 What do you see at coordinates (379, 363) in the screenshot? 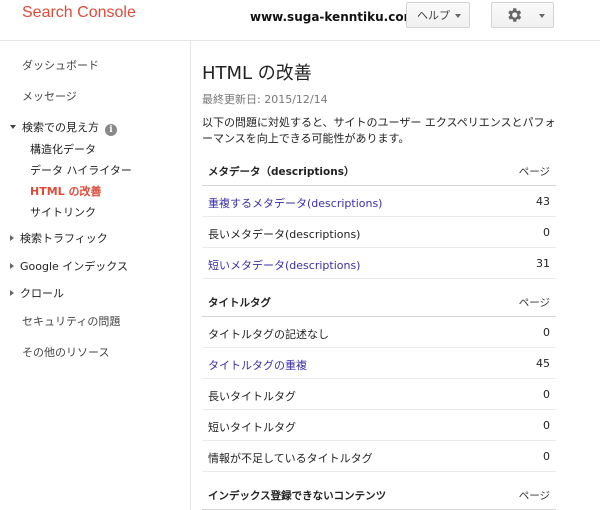
I see `table-row: タイトルタグの重複 45` at bounding box center [379, 363].